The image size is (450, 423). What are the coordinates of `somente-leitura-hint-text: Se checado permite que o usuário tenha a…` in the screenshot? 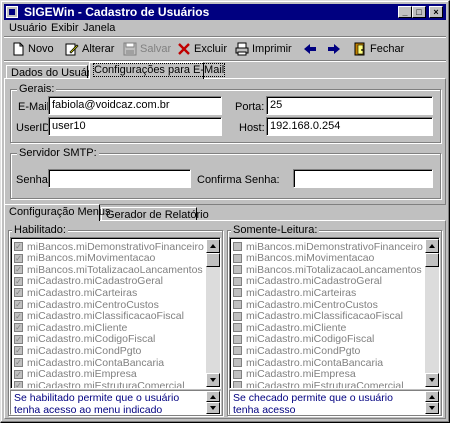 It's located at (313, 403).